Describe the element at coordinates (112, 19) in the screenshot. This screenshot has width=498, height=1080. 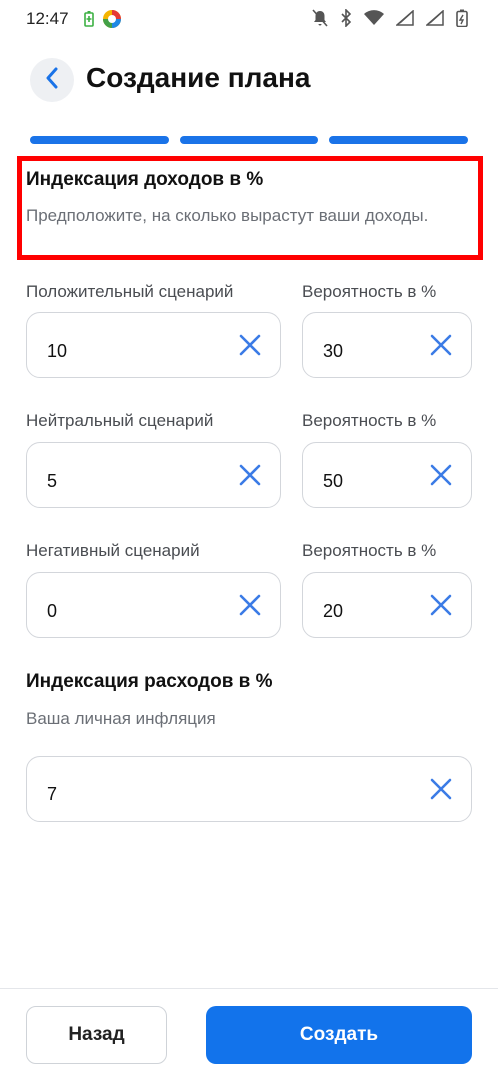
I see `app-logo-icon` at that location.